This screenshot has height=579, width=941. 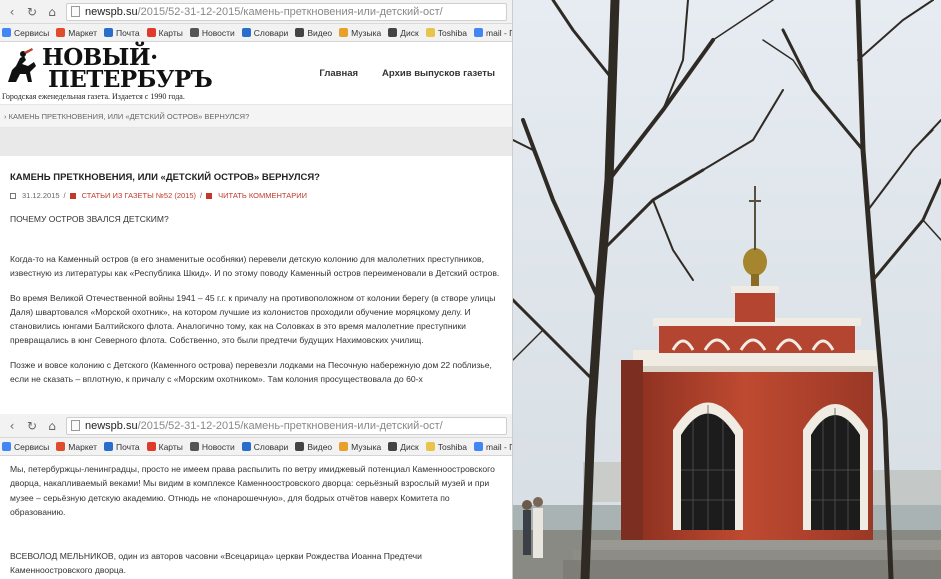 What do you see at coordinates (201, 195) in the screenshot?
I see `meta-sep-2: /` at bounding box center [201, 195].